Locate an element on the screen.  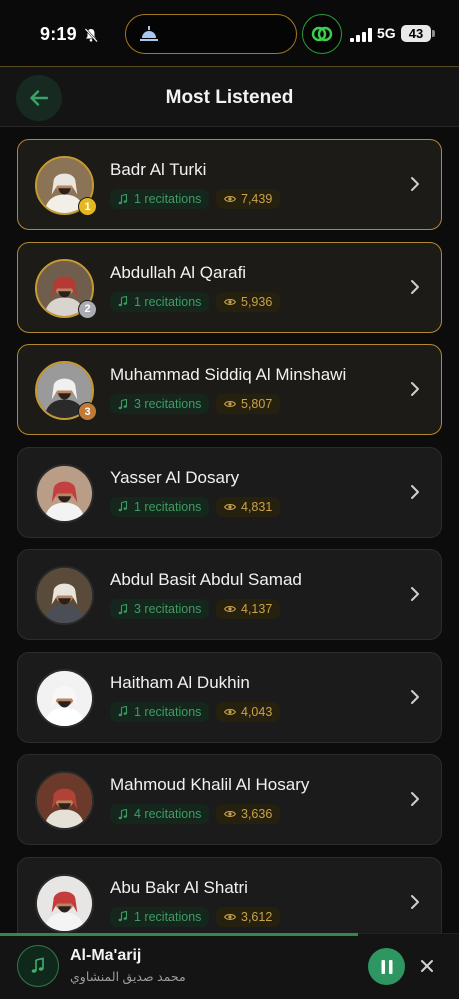
bell-muted-icon is located at coordinates (91, 35).